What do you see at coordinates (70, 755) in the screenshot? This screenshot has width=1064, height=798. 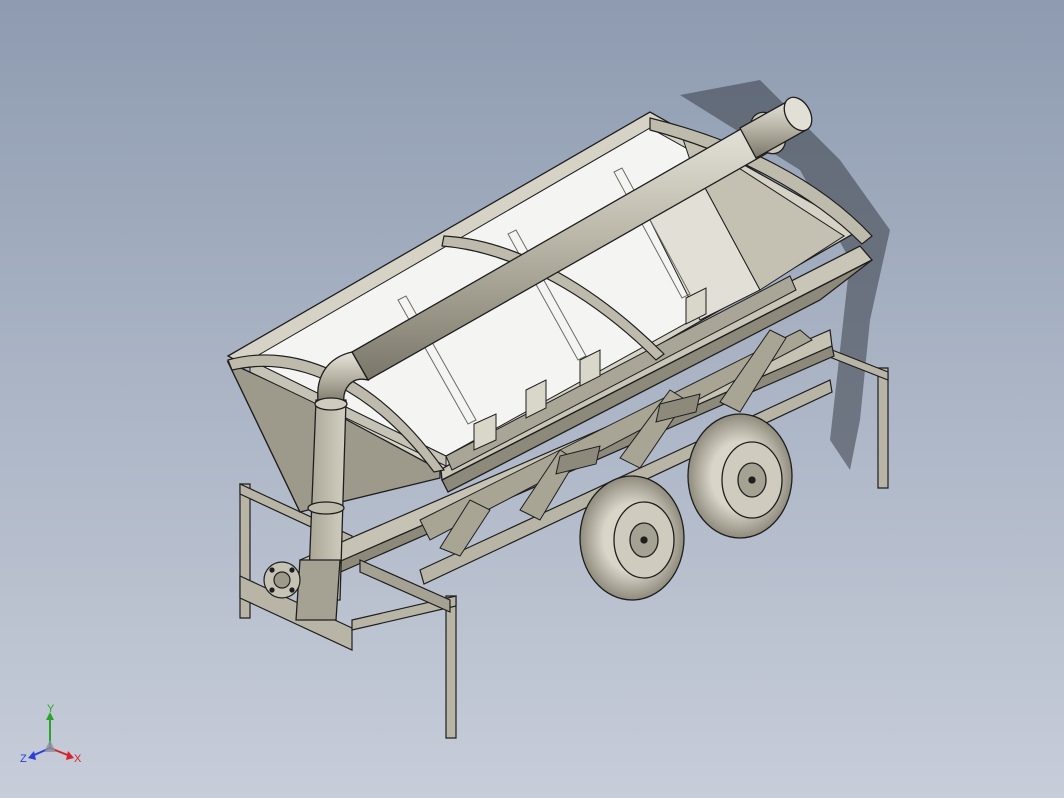 I see `x-arrow-icon` at bounding box center [70, 755].